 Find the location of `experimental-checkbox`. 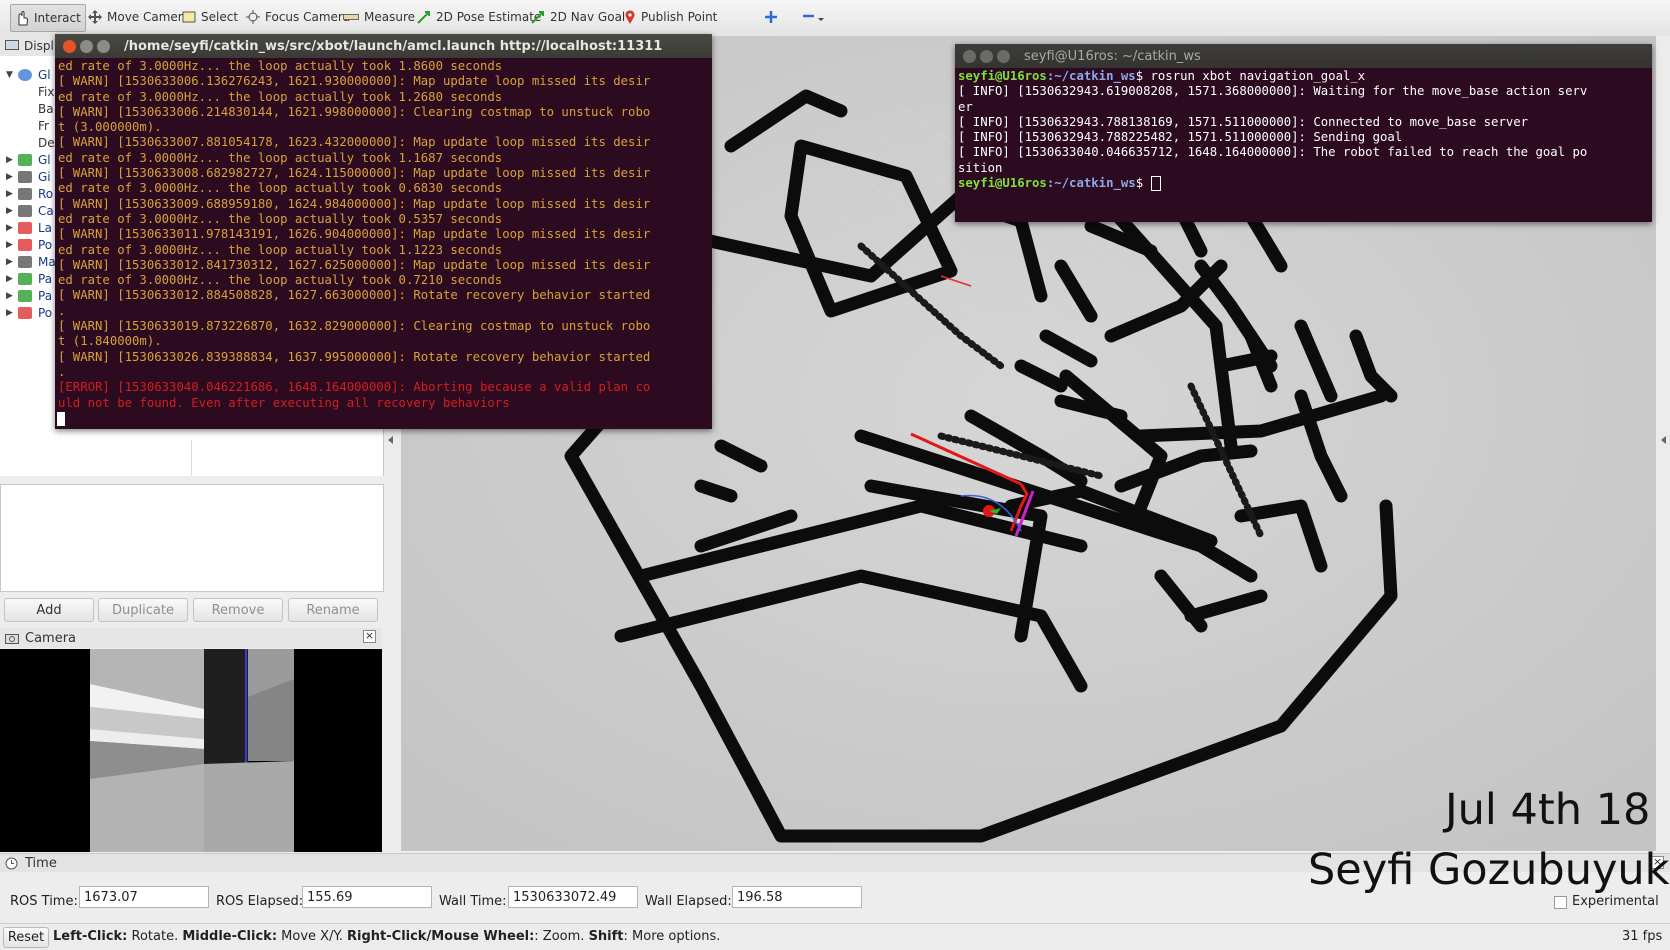

experimental-checkbox is located at coordinates (1560, 902).